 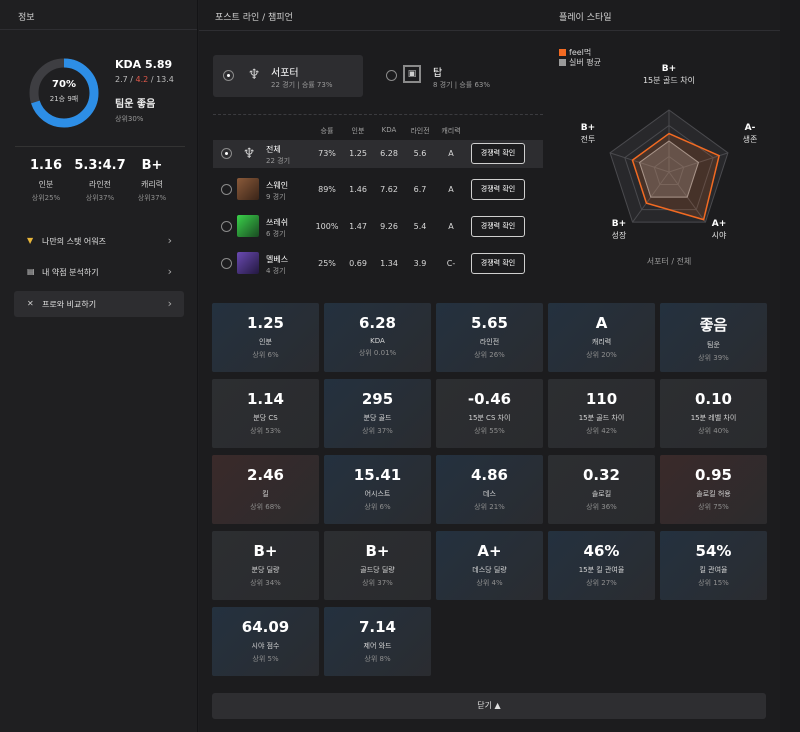 What do you see at coordinates (265, 323) in the screenshot?
I see `stat-tile-value: 1.25` at bounding box center [265, 323].